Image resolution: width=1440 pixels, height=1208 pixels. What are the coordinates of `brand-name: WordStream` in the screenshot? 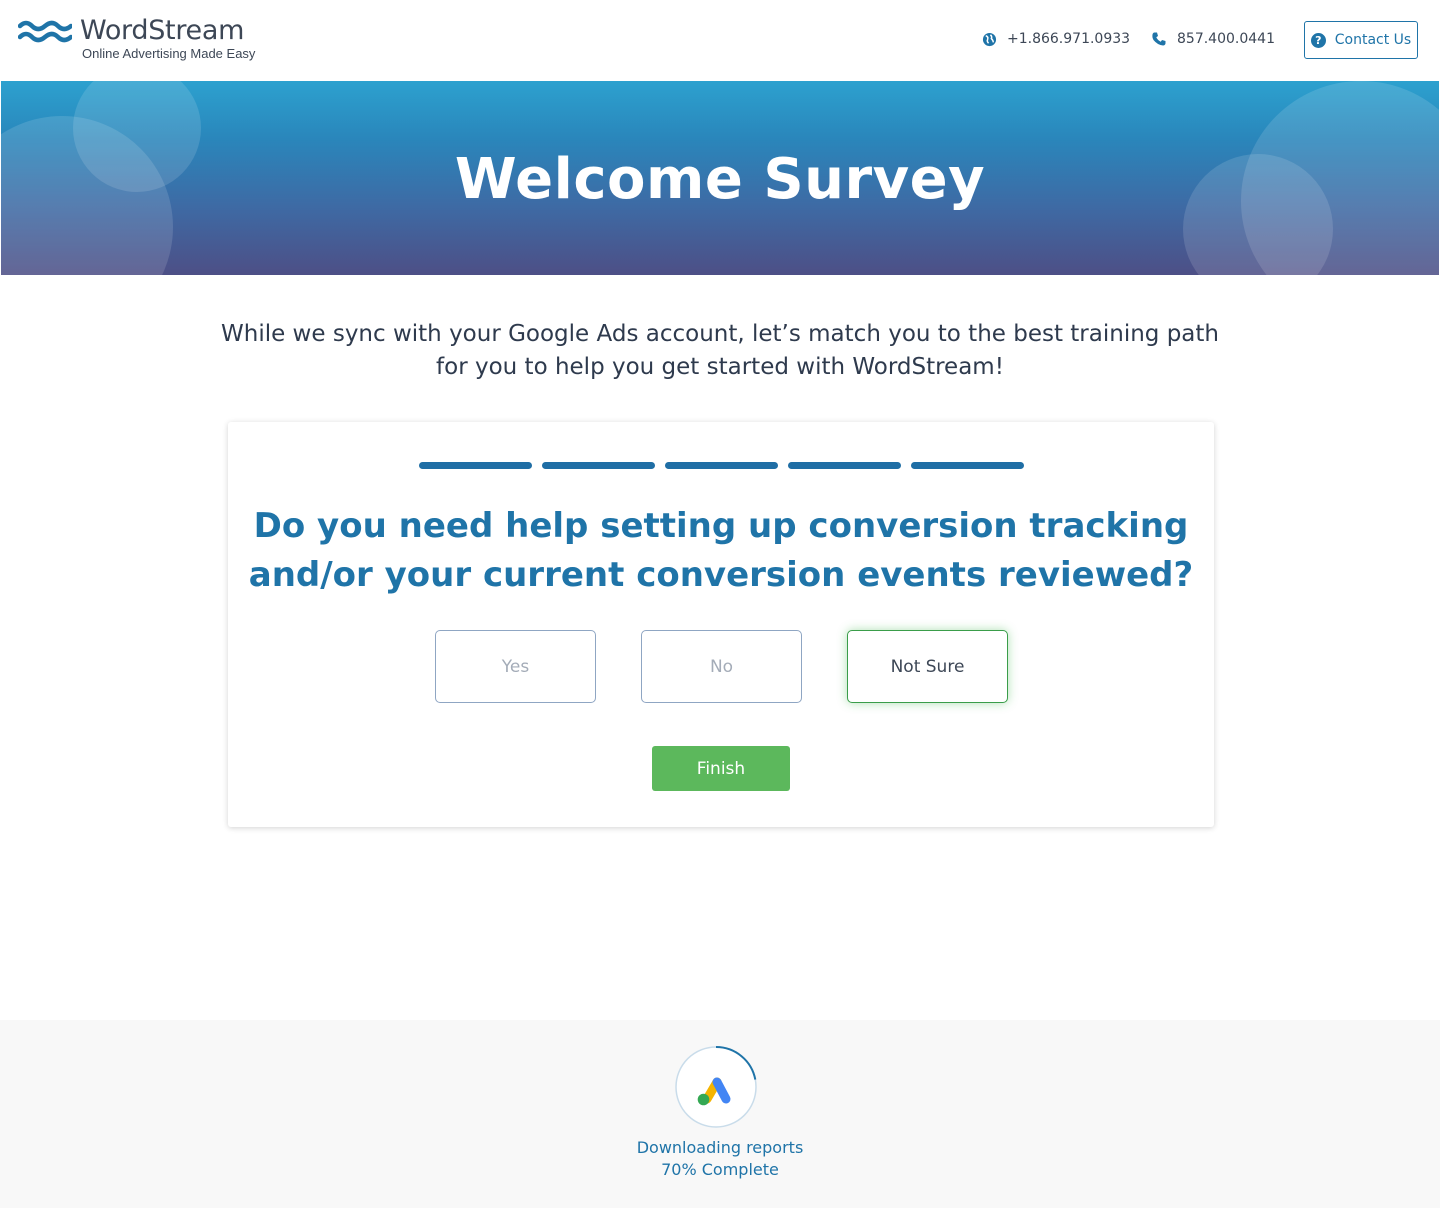 It's located at (162, 30).